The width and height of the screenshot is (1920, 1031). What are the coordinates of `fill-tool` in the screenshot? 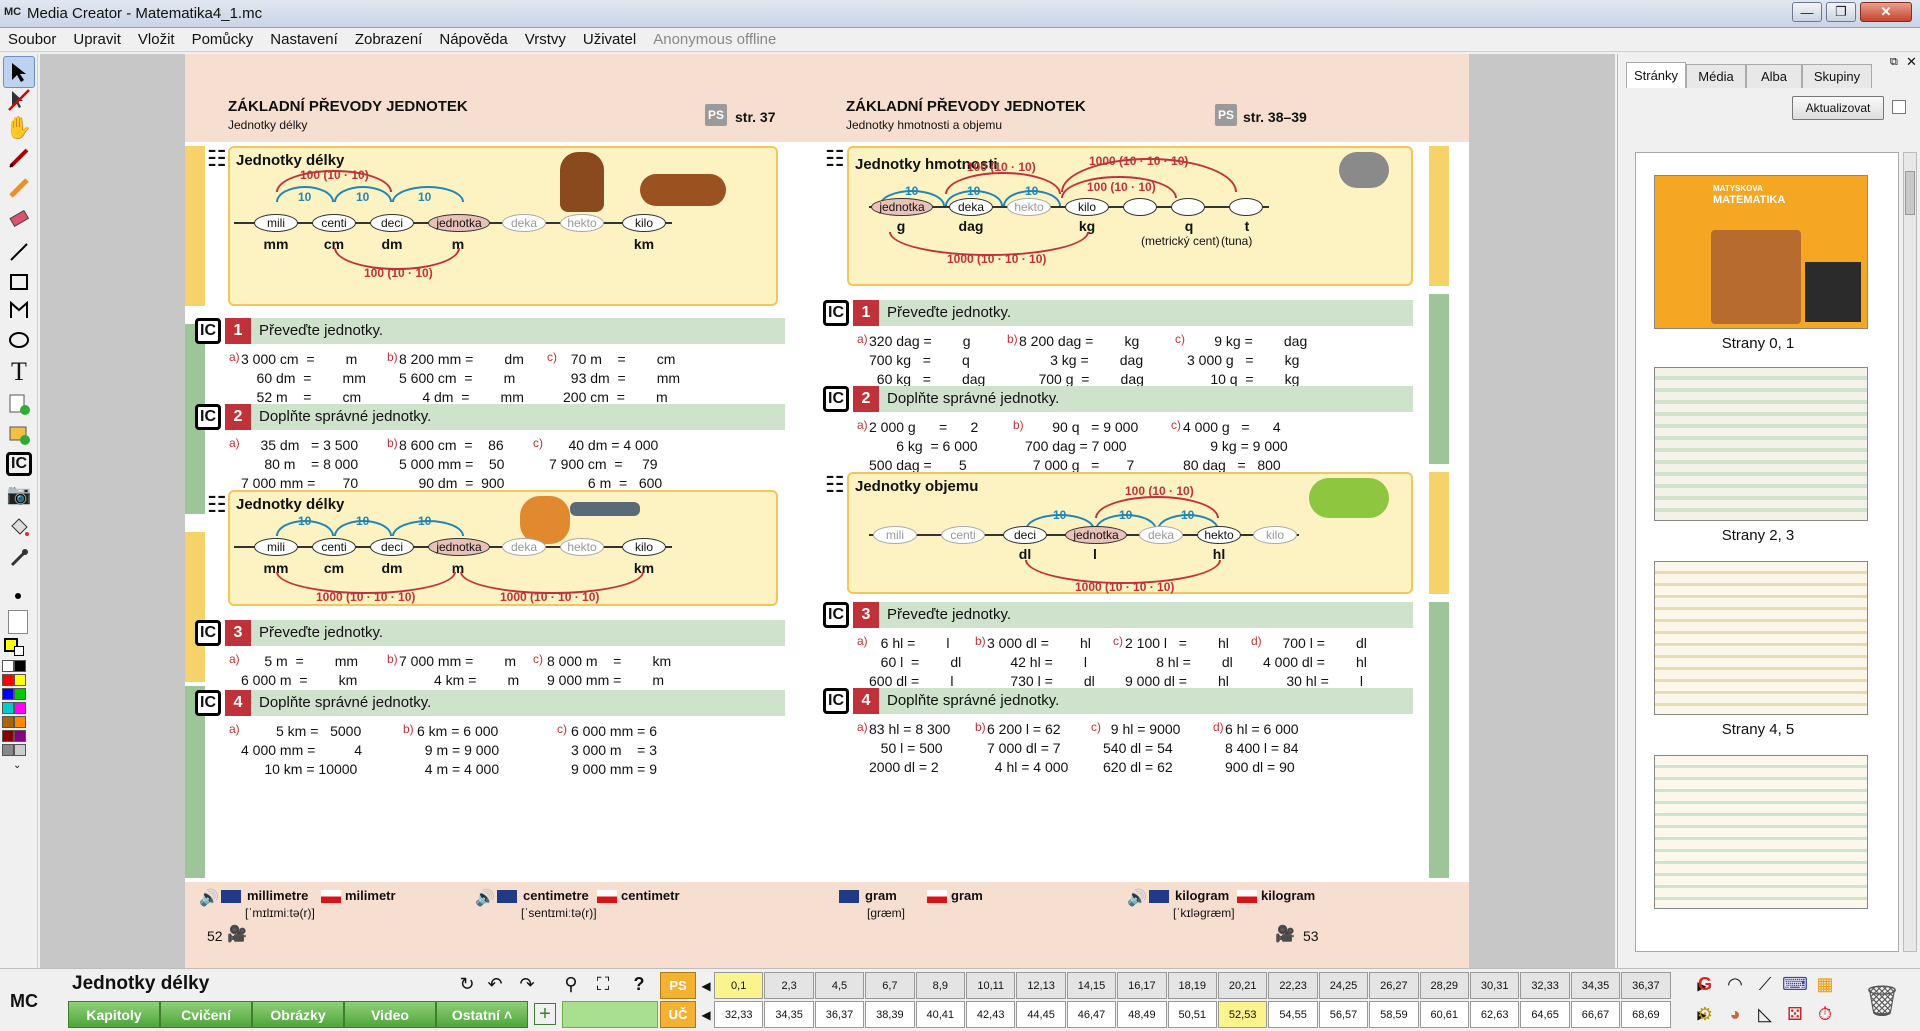 It's located at (19, 528).